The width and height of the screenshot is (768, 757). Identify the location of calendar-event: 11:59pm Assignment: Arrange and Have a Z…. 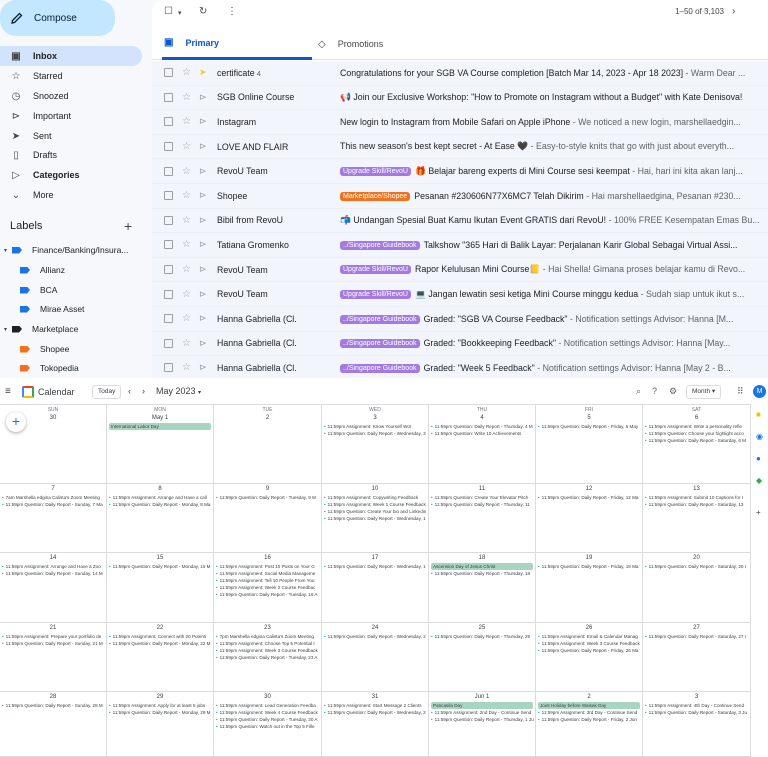
(53, 566).